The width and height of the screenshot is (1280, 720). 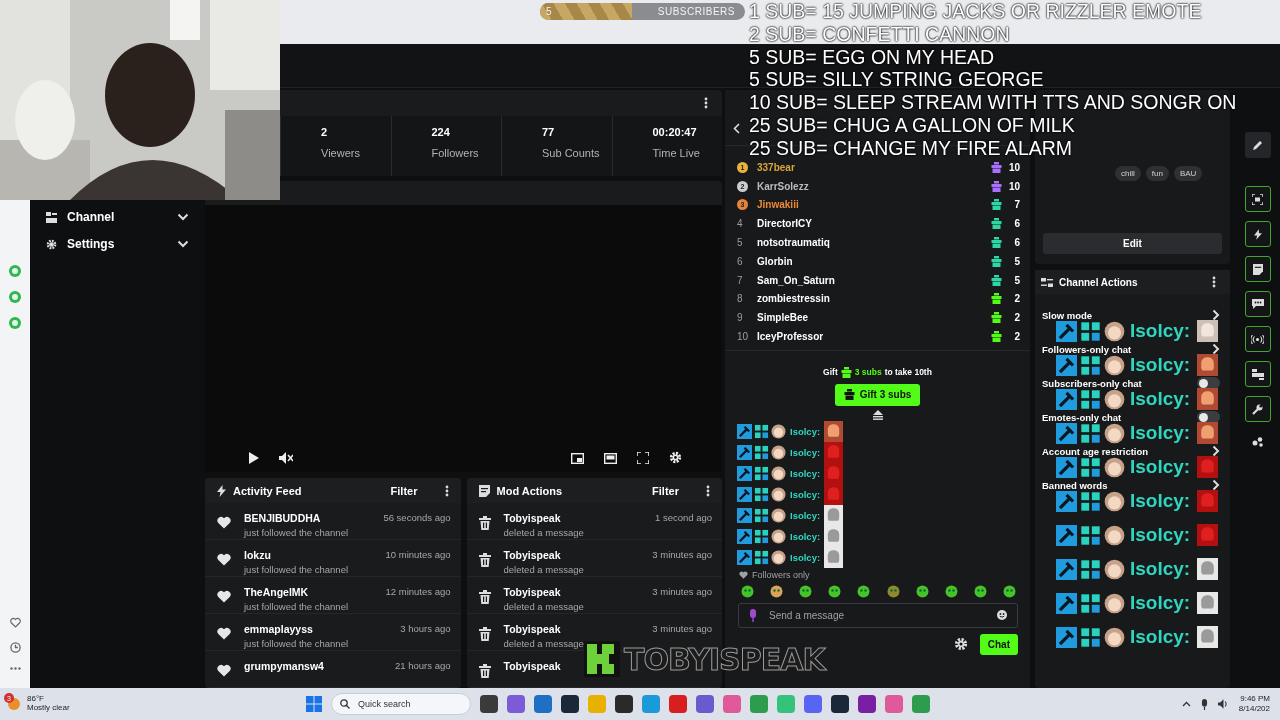 What do you see at coordinates (1257, 304) in the screenshot?
I see `chat-button` at bounding box center [1257, 304].